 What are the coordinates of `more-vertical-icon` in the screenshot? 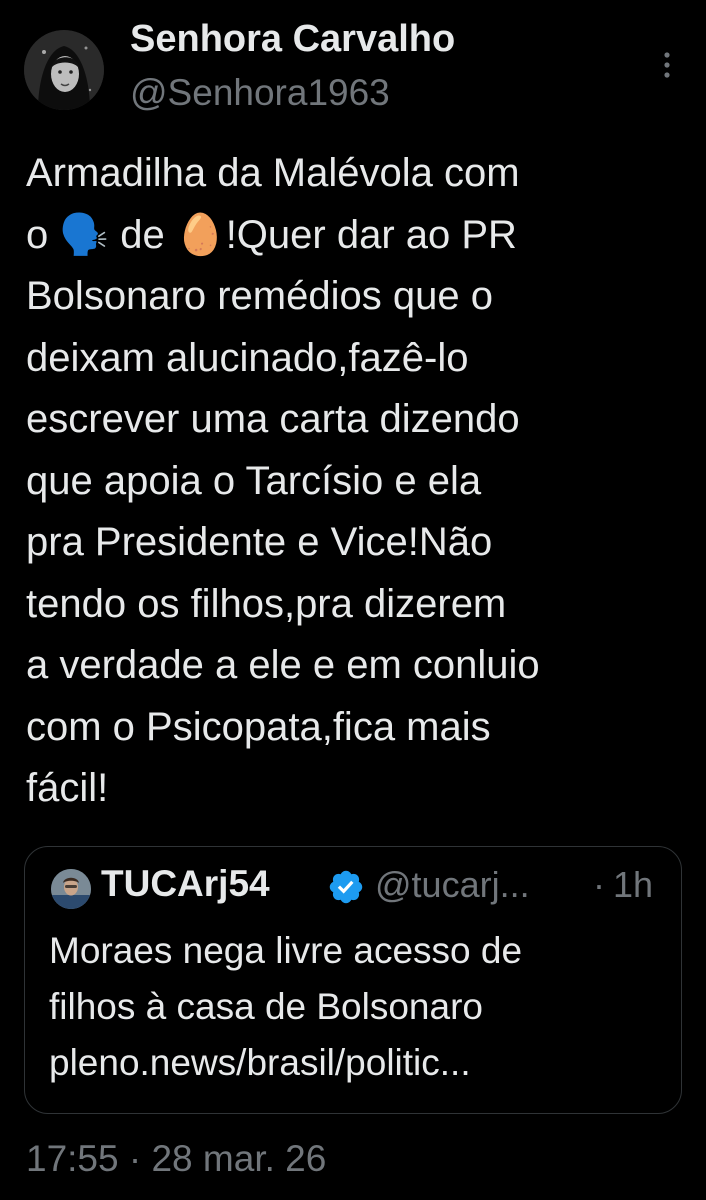 It's located at (667, 65).